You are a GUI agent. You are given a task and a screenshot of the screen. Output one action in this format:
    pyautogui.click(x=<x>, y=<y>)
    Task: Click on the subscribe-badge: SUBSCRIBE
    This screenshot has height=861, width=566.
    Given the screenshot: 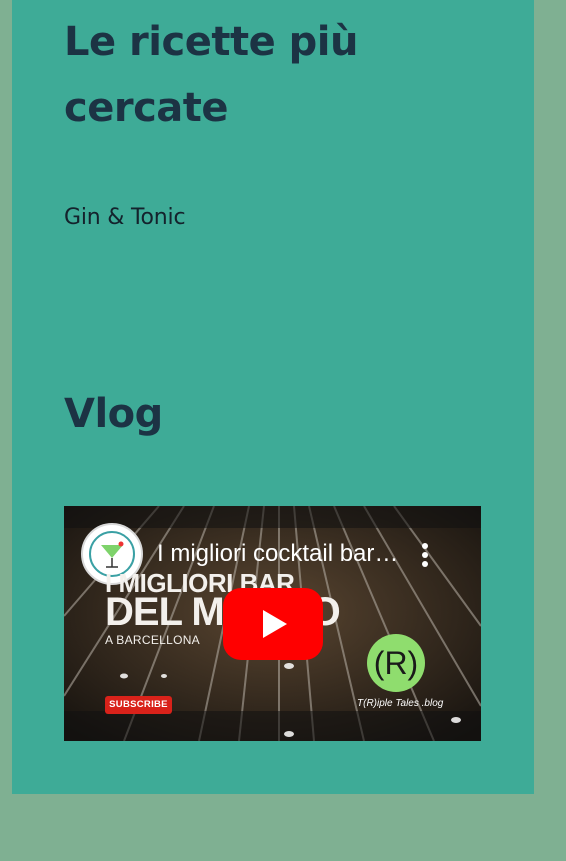 What is the action you would take?
    pyautogui.click(x=138, y=705)
    